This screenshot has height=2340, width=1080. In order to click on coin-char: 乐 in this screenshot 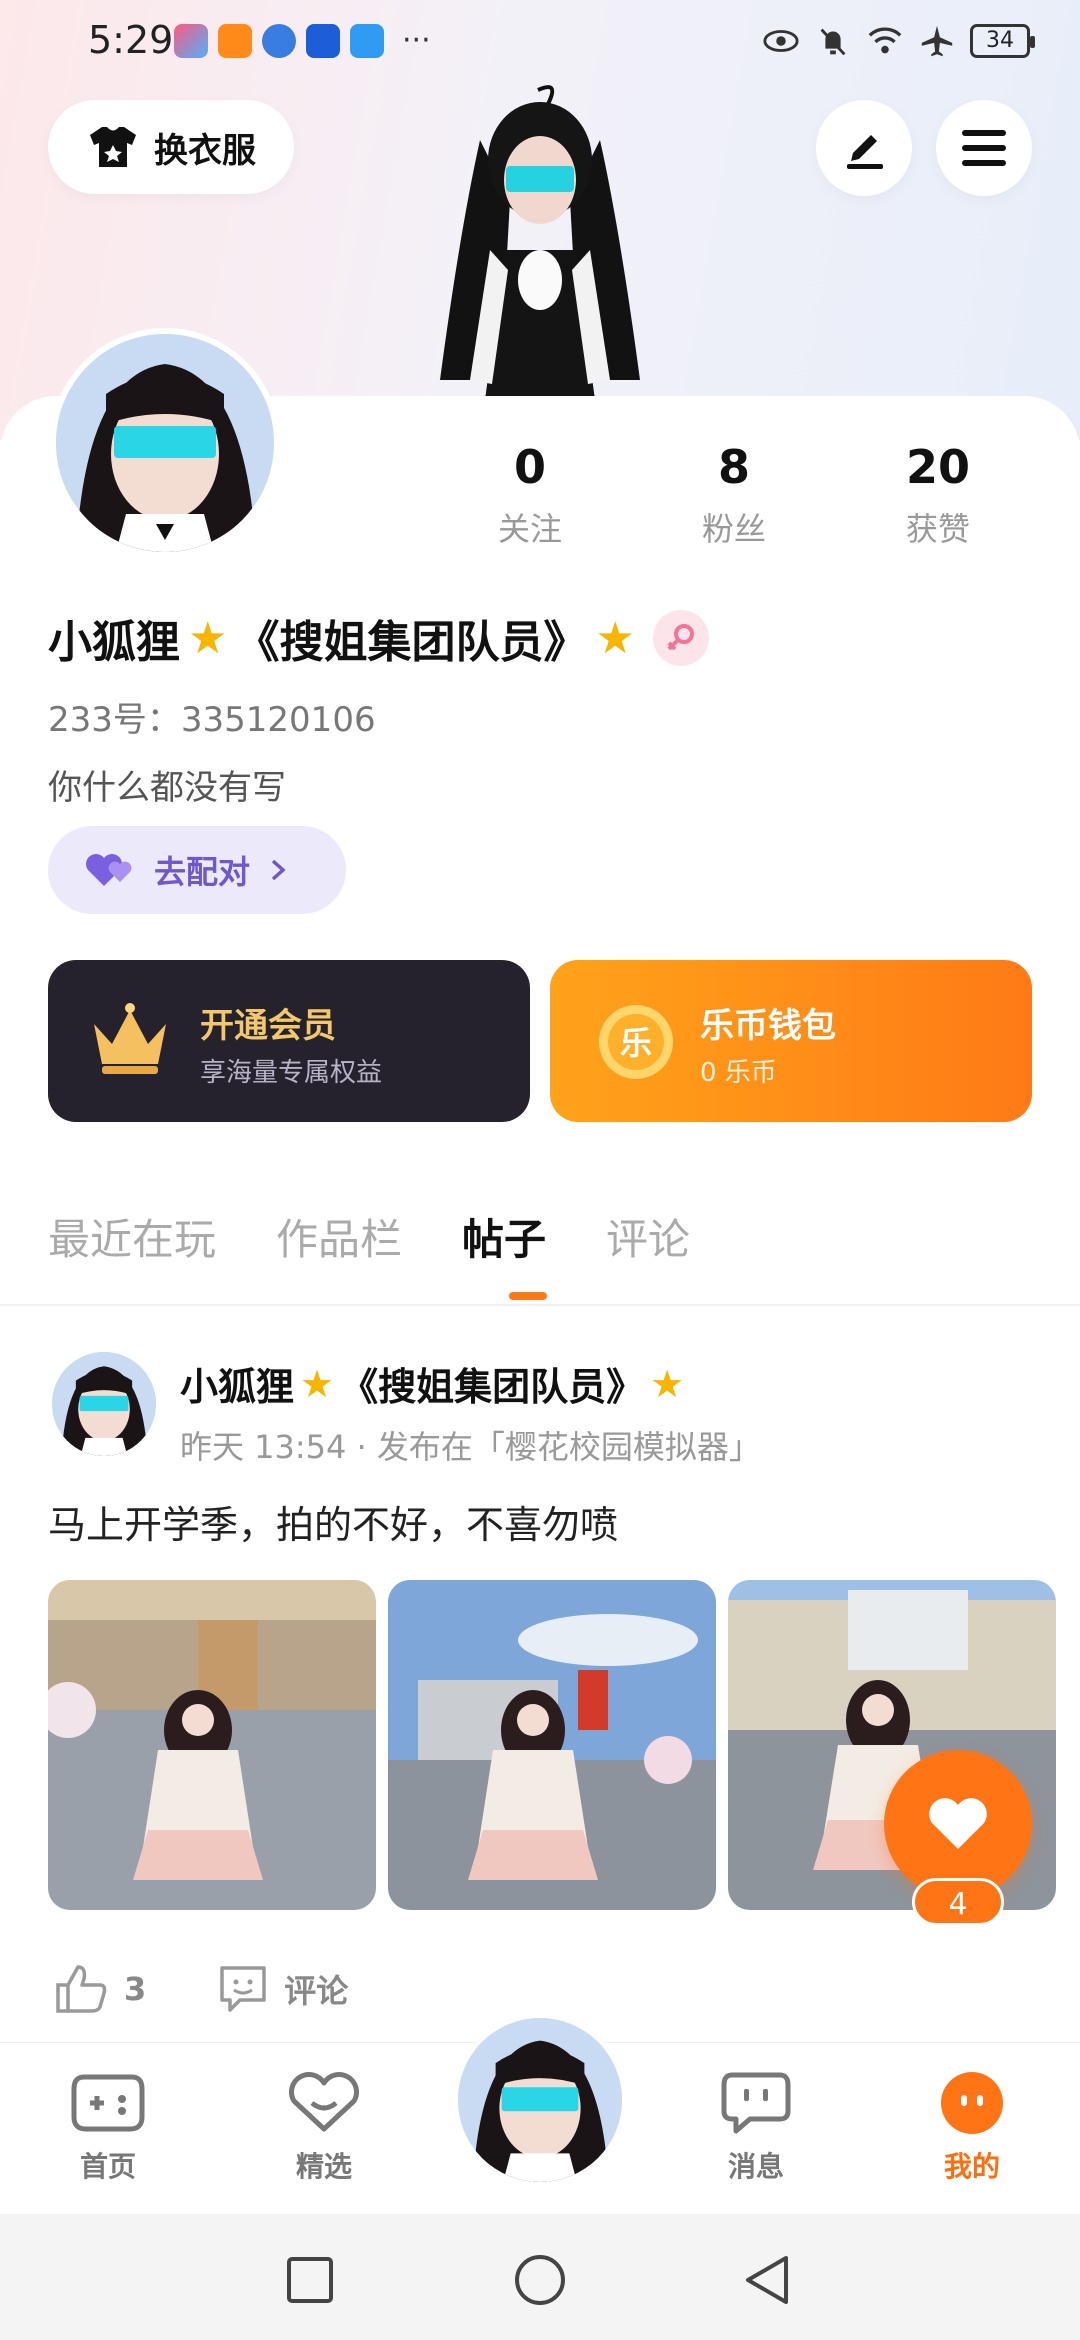, I will do `click(636, 1043)`.